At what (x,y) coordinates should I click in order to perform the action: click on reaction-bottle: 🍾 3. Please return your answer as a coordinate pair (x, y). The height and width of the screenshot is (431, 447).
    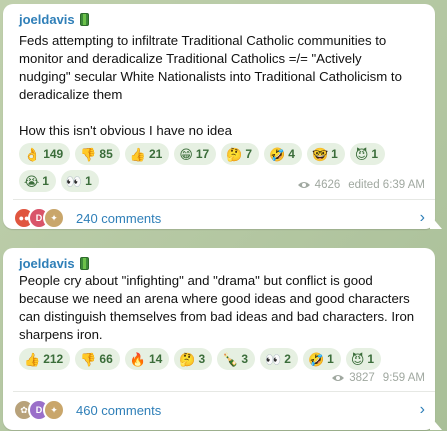
    Looking at the image, I should click on (236, 359).